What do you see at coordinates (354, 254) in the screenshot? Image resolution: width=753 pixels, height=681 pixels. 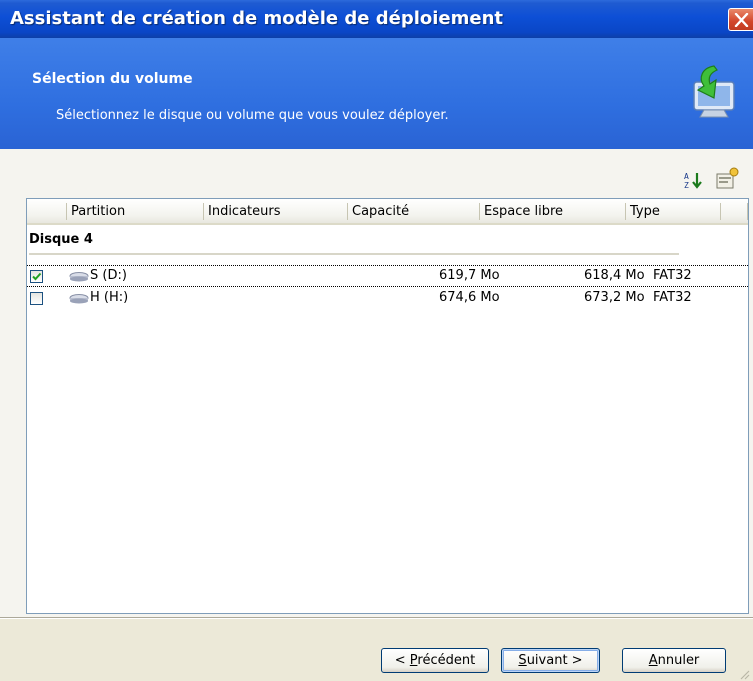 I see `group-divider` at bounding box center [354, 254].